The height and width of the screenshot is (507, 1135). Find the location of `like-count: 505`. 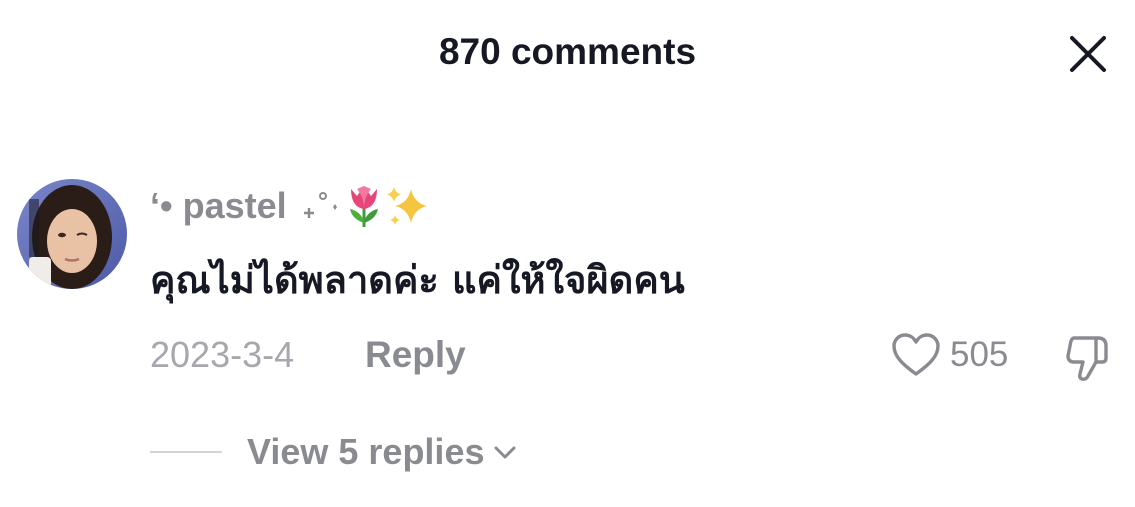

like-count: 505 is located at coordinates (979, 354).